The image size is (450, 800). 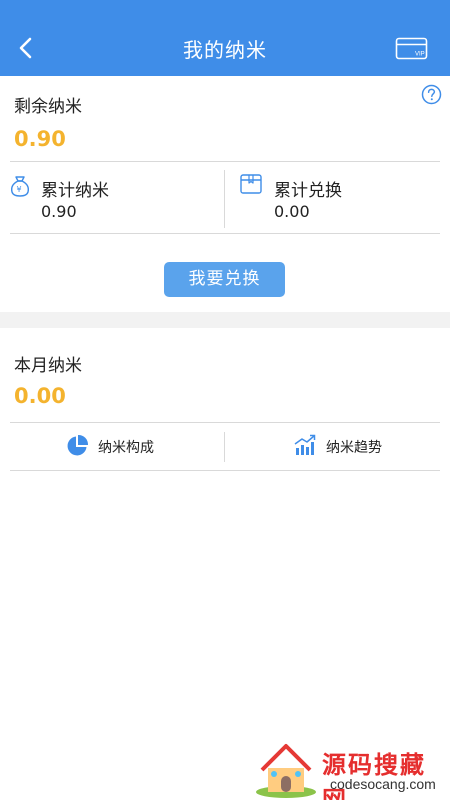 What do you see at coordinates (412, 49) in the screenshot?
I see `vip-card-icon: VIP` at bounding box center [412, 49].